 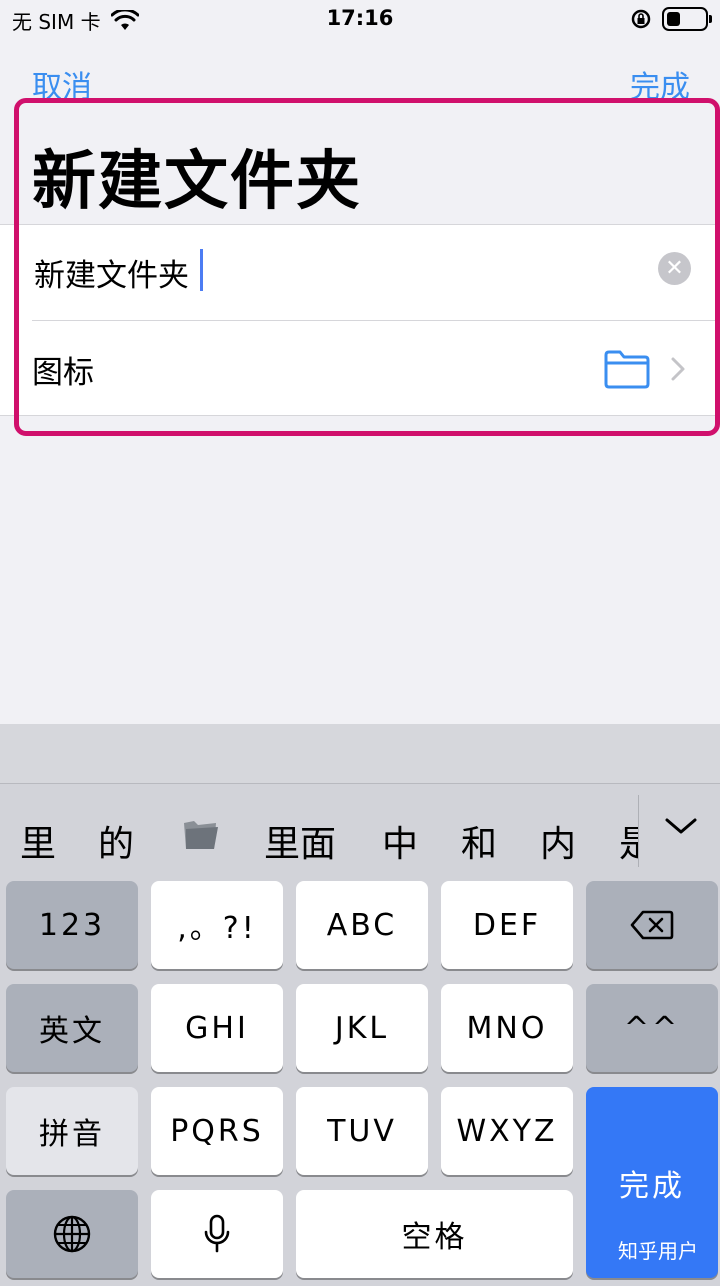 I want to click on status-right, so click(x=671, y=19).